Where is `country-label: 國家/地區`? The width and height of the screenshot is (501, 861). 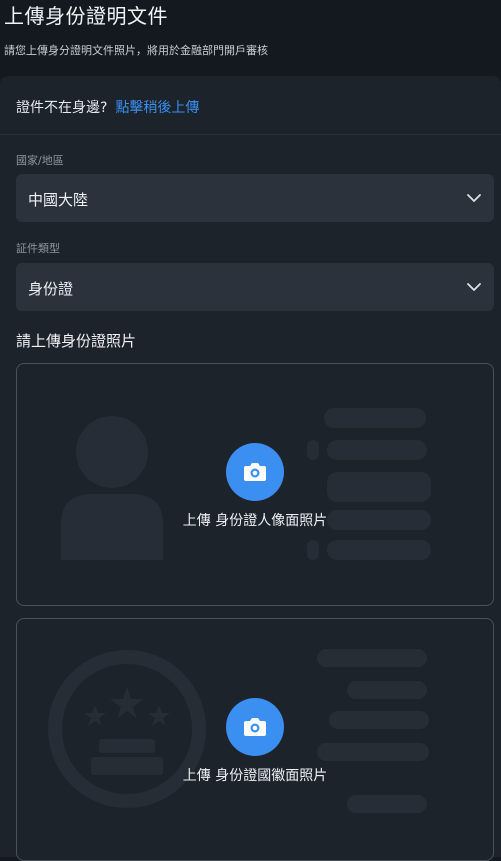 country-label: 國家/地區 is located at coordinates (40, 160).